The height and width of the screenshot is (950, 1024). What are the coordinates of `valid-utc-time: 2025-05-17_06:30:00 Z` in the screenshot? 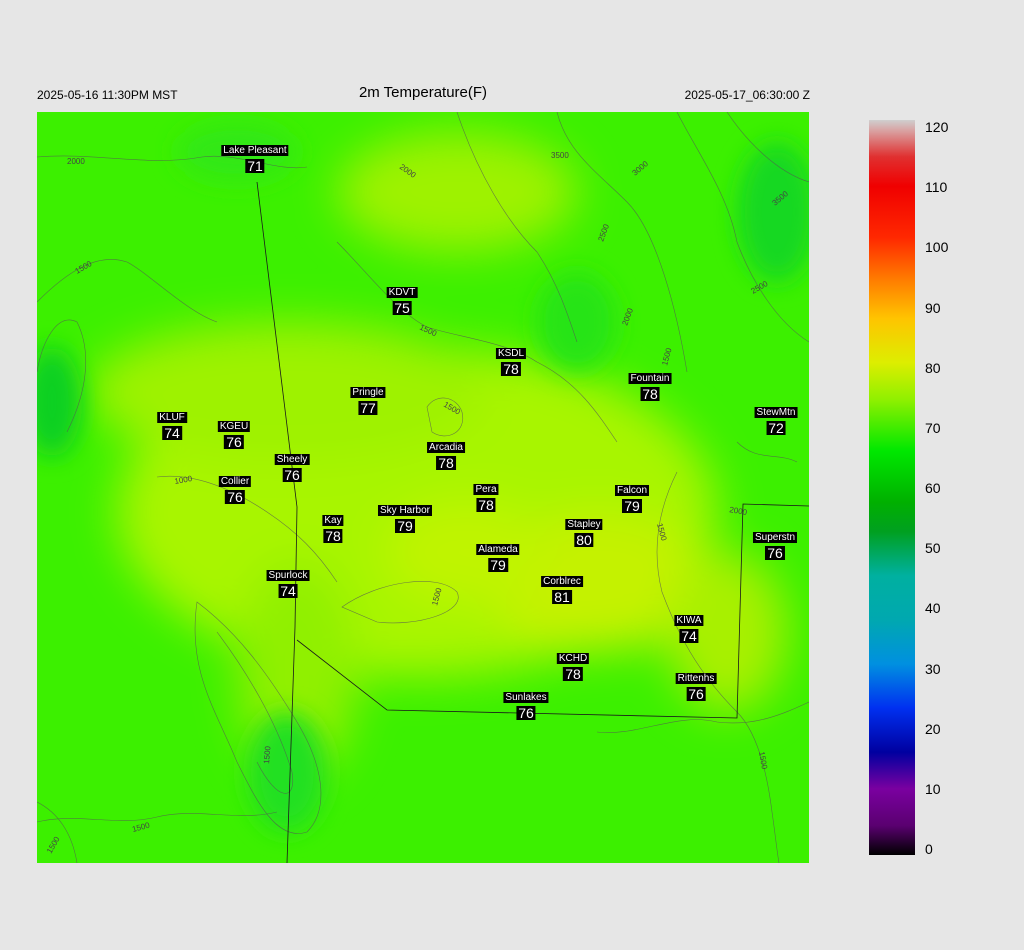 It's located at (747, 95).